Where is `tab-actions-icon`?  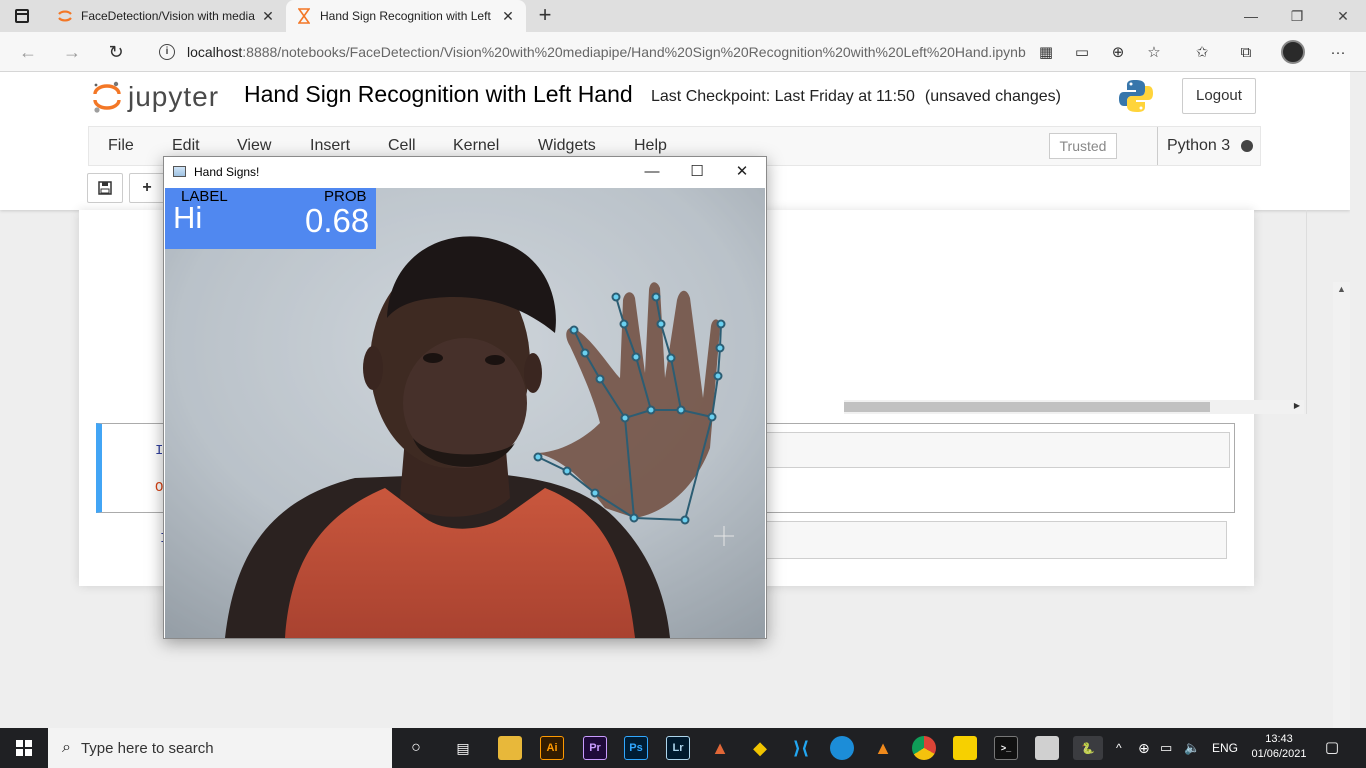
tab-actions-icon is located at coordinates (22, 16).